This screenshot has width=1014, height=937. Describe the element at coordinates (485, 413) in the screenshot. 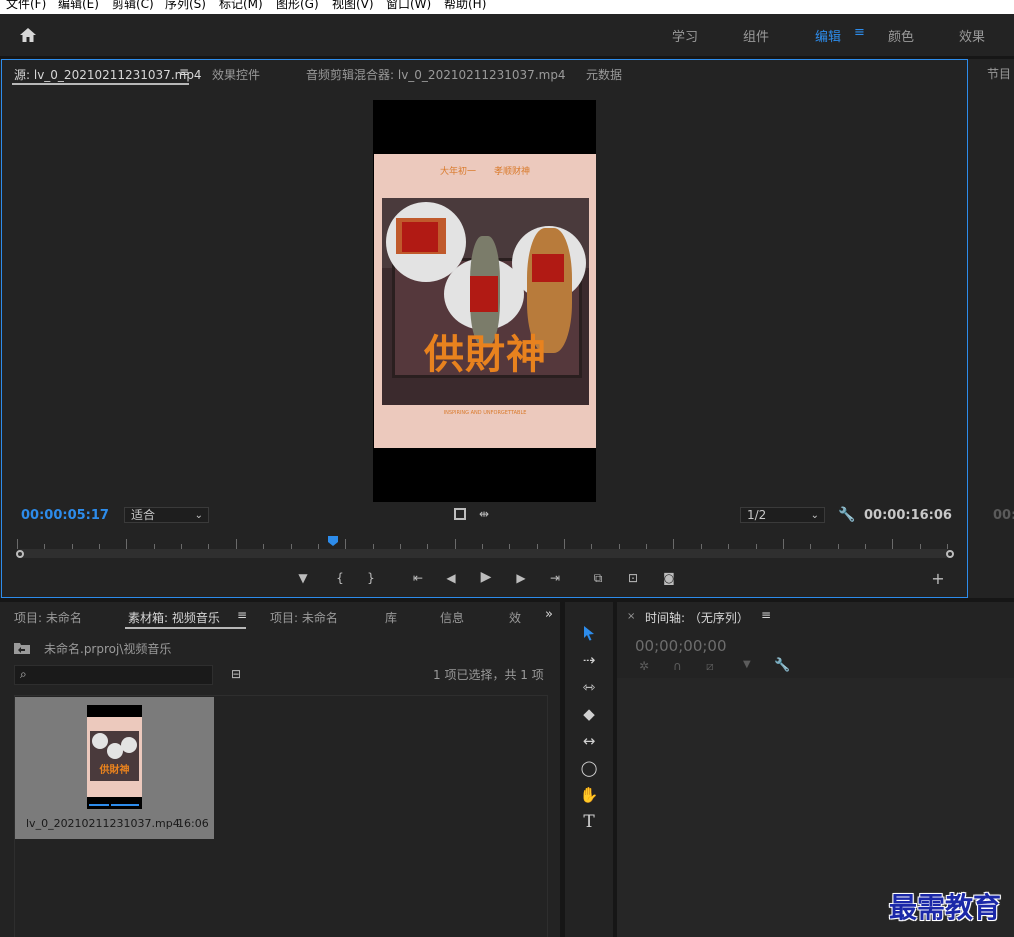

I see `poster-bottom-line: INSPIRING AND UNFORGETTABLE` at that location.